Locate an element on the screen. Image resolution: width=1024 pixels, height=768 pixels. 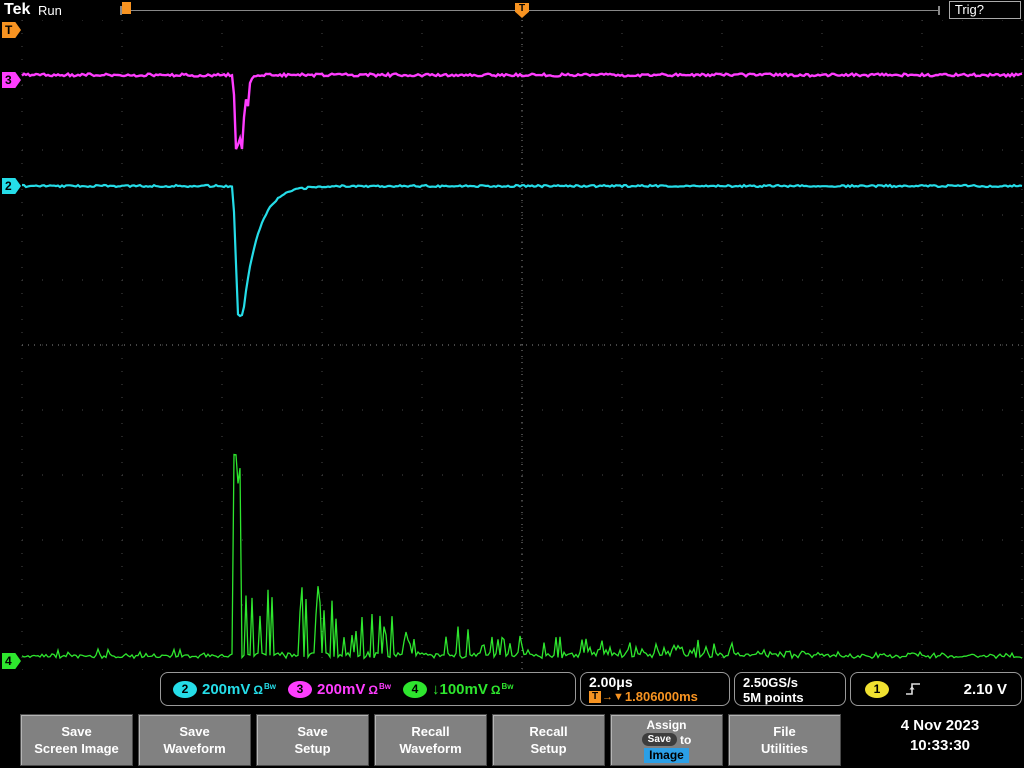
rising-edge-icon is located at coordinates (913, 689).